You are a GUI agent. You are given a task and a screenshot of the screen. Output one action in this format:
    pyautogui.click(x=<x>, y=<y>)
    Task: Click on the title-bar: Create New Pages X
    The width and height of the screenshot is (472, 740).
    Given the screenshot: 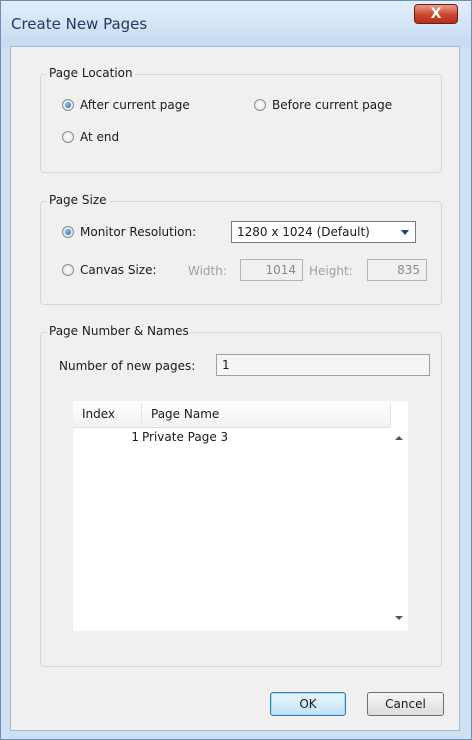 What is the action you would take?
    pyautogui.click(x=236, y=24)
    